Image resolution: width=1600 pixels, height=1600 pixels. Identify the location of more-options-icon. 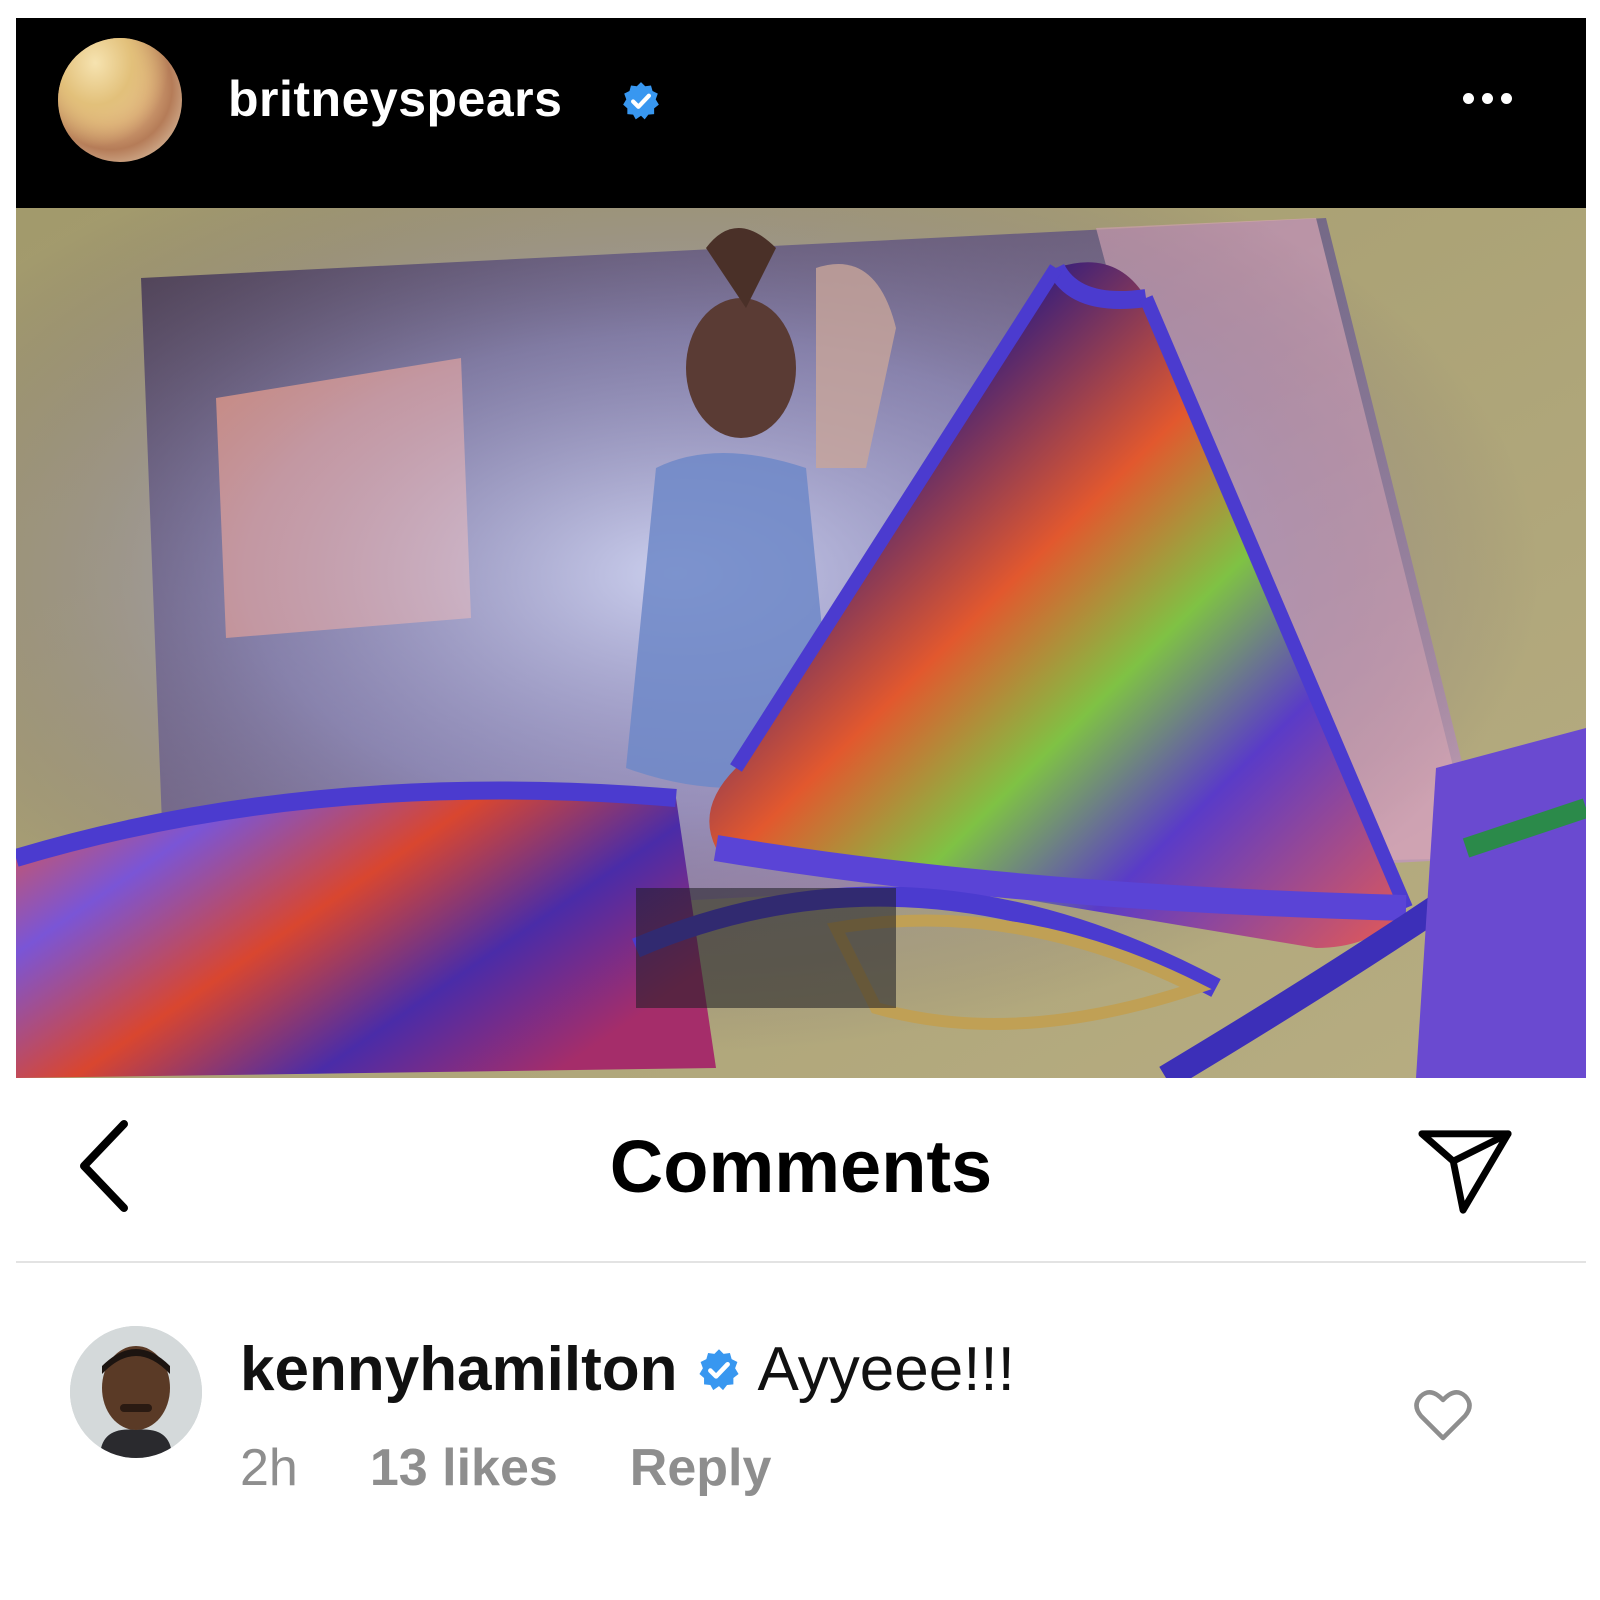
(1487, 98).